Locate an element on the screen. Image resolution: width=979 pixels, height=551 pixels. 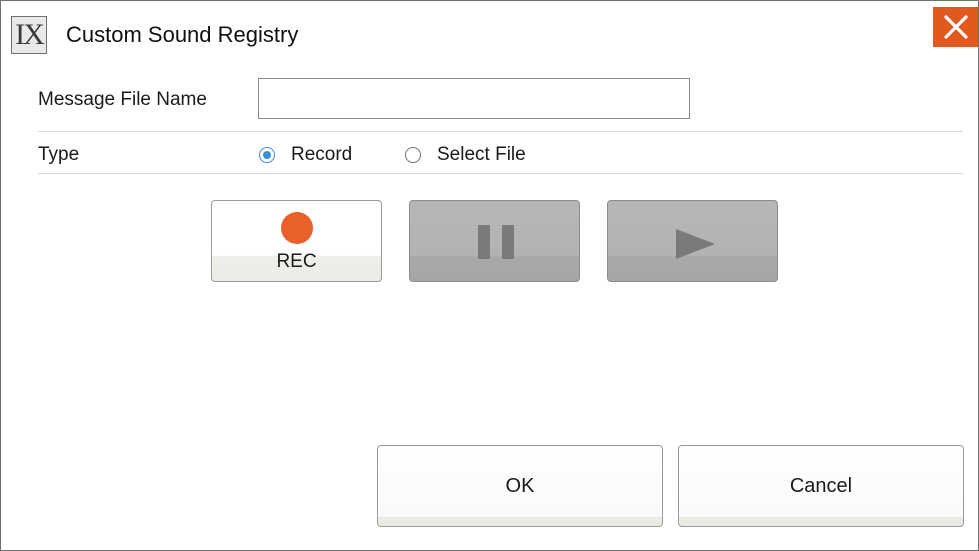
rec-label: REC is located at coordinates (296, 261).